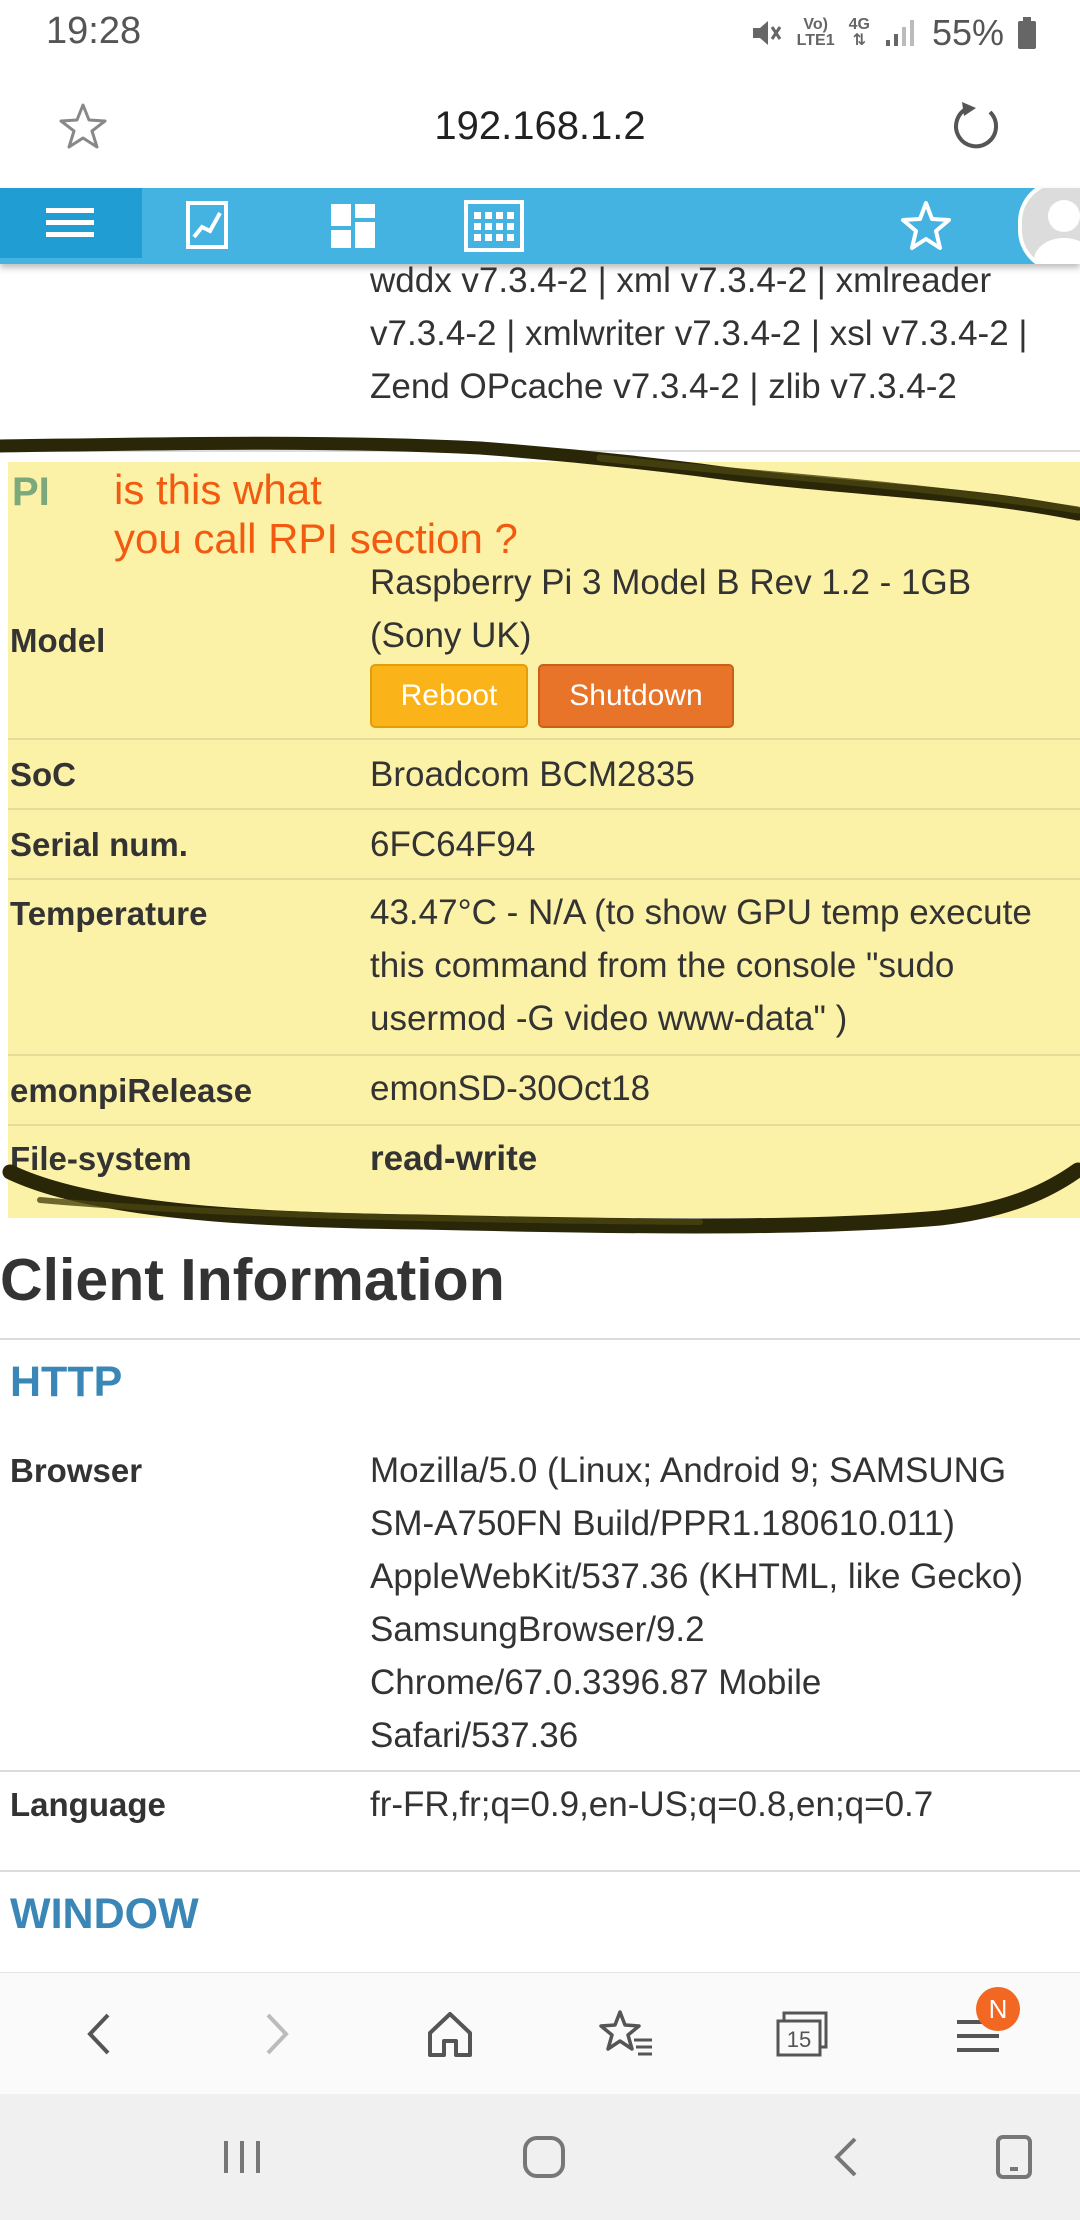 This screenshot has width=1080, height=2220. I want to click on address-bar: 192.168.1.2, so click(540, 127).